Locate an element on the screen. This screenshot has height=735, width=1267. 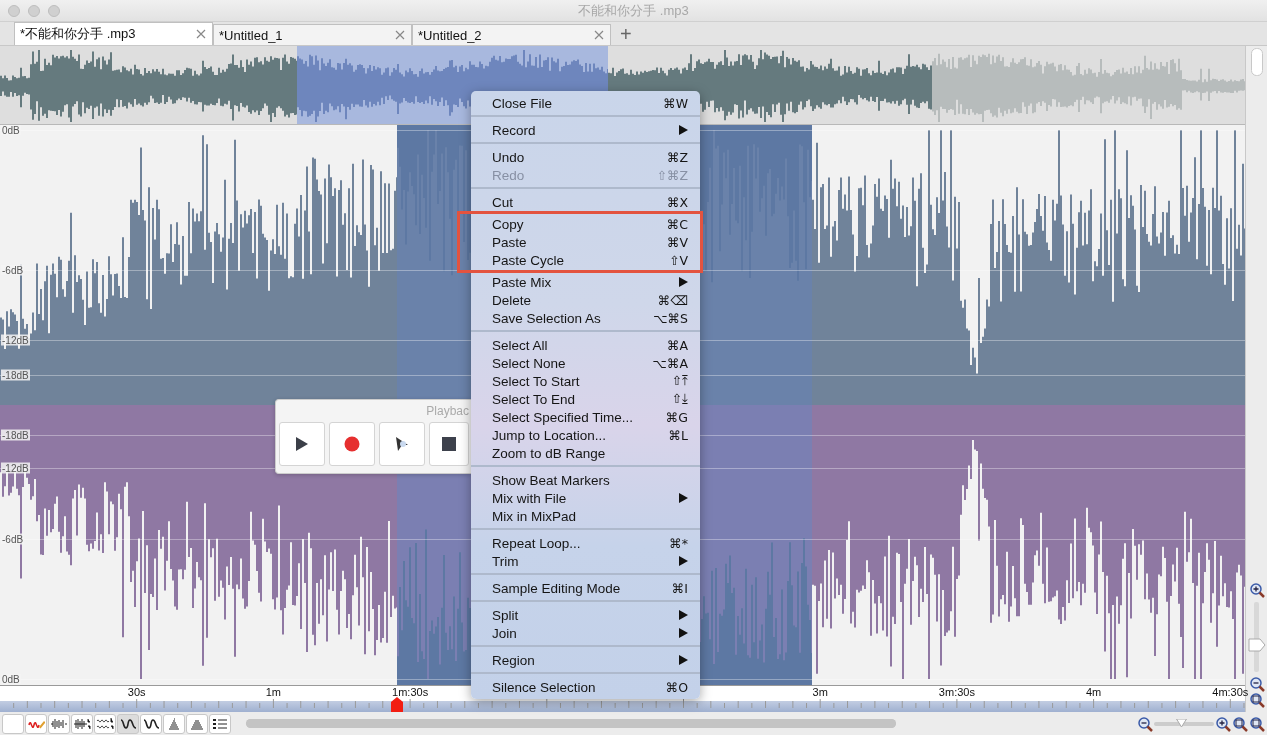
time-label: 4m:30s is located at coordinates (1230, 692).